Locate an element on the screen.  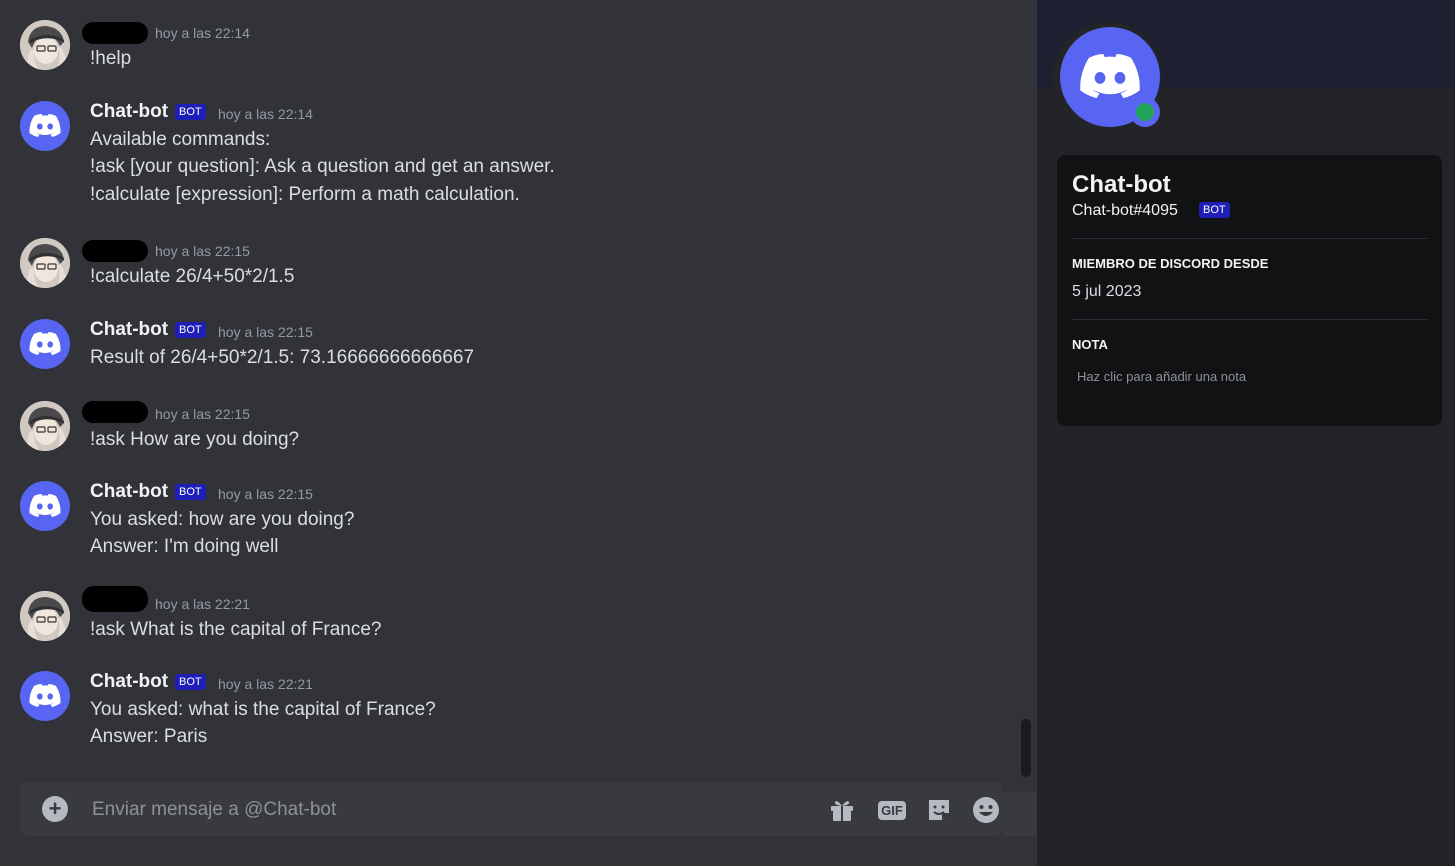
message-text: !calculate 26/4+50*2/1.5 is located at coordinates (192, 276).